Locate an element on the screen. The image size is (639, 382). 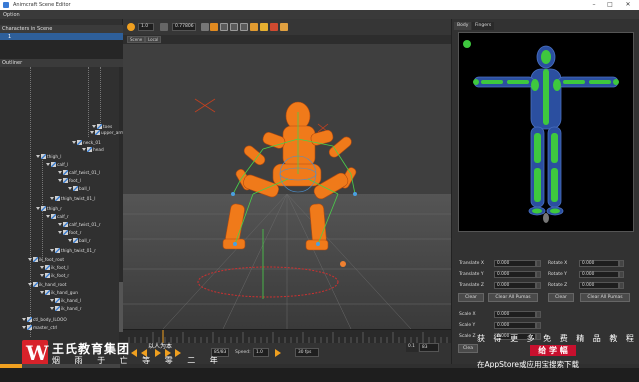
sun-icon is located at coordinates (214, 27).